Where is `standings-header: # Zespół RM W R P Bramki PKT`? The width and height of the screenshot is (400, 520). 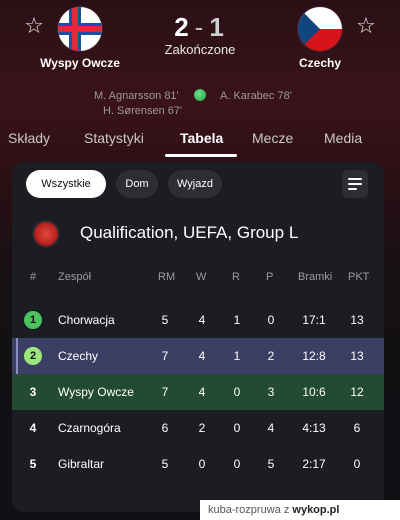
standings-header: # Zespół RM W R P Bramki PKT is located at coordinates (198, 278).